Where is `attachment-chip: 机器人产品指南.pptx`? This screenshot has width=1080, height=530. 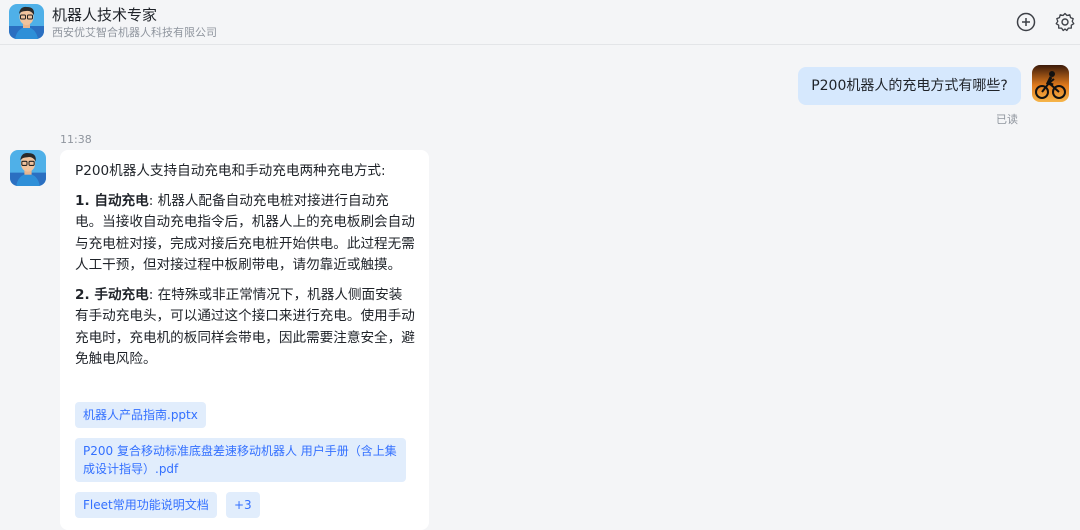 attachment-chip: 机器人产品指南.pptx is located at coordinates (140, 415).